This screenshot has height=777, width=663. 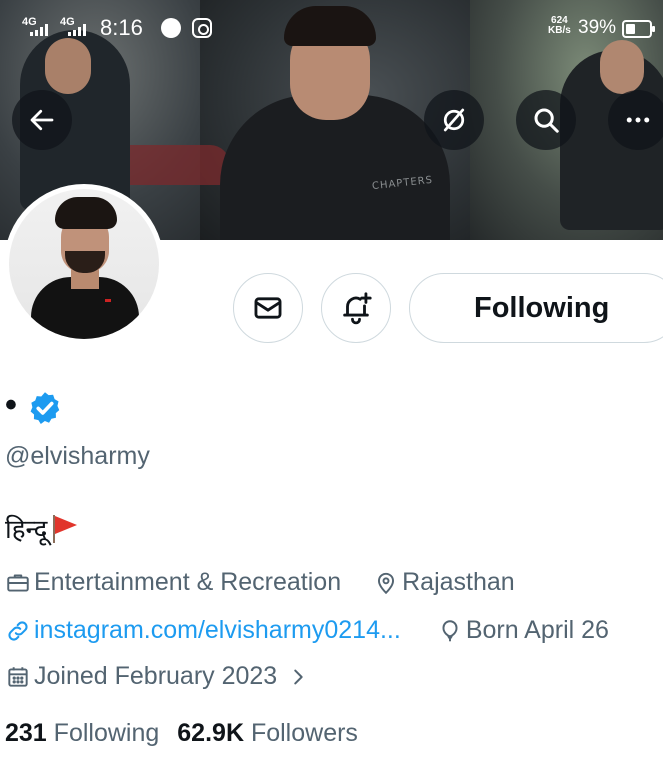 I want to click on birthday: Born April 26, so click(x=523, y=630).